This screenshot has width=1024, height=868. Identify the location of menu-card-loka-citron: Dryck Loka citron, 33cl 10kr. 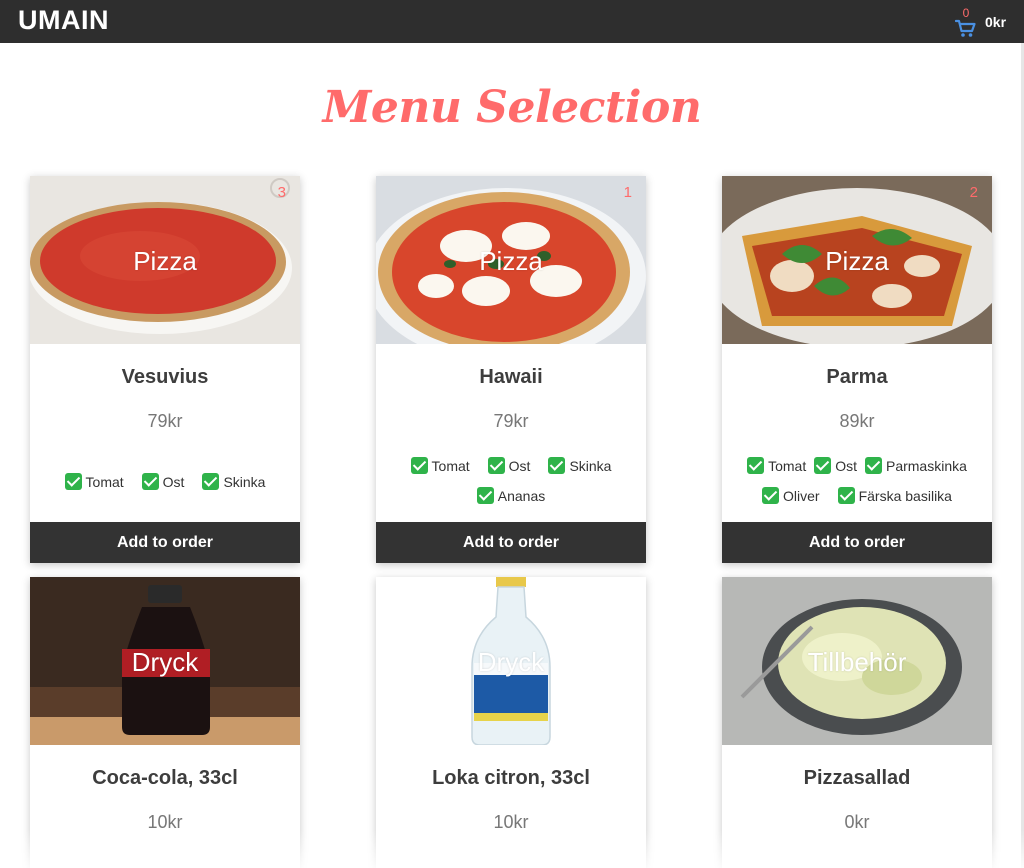
(511, 722).